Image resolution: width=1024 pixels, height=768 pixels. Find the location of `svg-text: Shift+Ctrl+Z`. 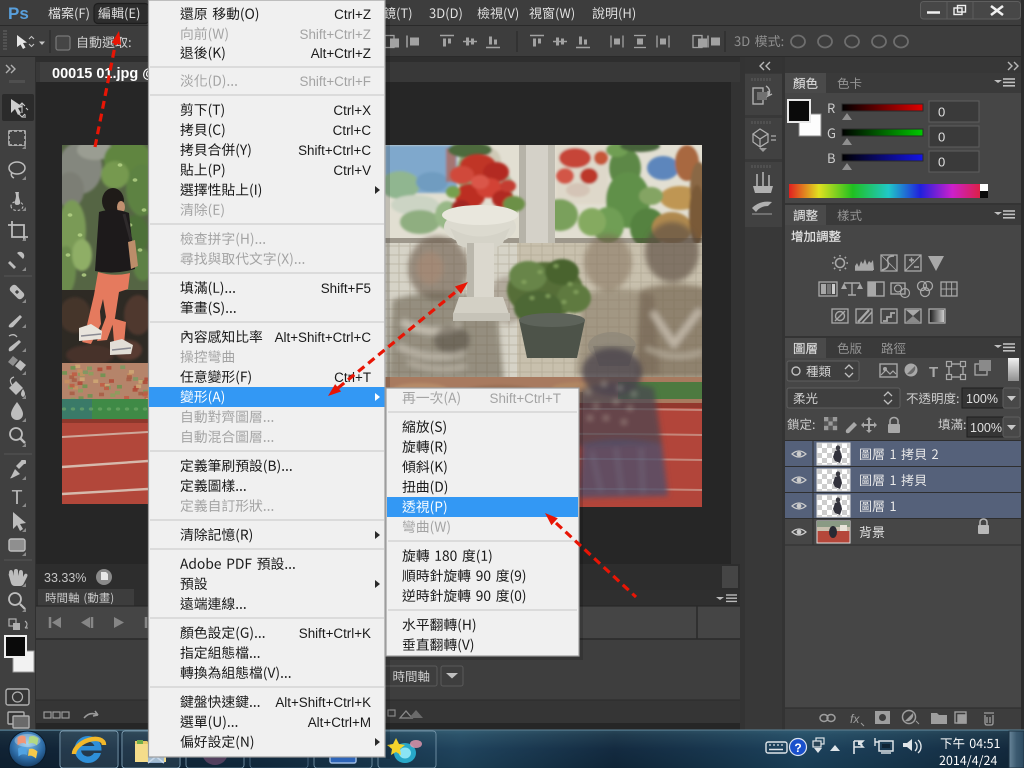

svg-text: Shift+Ctrl+Z is located at coordinates (335, 34).